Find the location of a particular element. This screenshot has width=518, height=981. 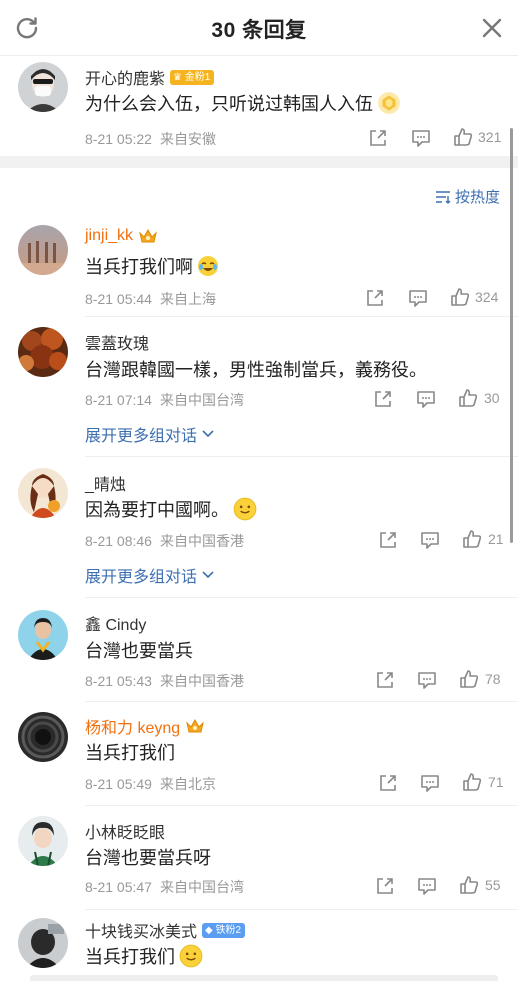

user-name-text: 小林眨眨眼 is located at coordinates (125, 831).